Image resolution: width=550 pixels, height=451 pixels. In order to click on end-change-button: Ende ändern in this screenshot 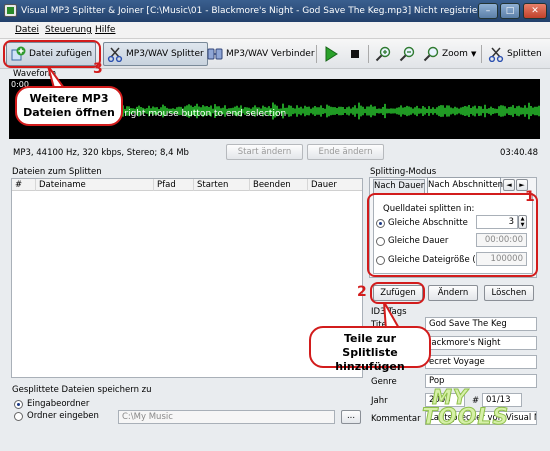, I will do `click(345, 152)`.